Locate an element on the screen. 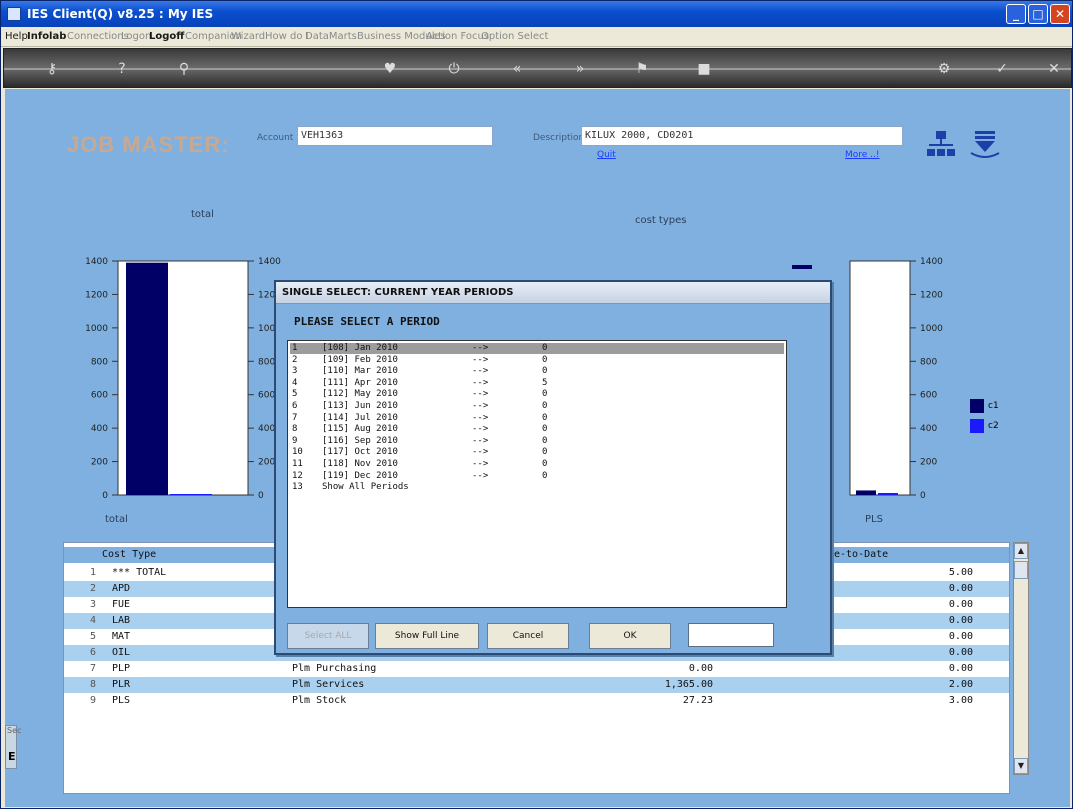 The image size is (1073, 809). menu-item: Logon is located at coordinates (136, 36).